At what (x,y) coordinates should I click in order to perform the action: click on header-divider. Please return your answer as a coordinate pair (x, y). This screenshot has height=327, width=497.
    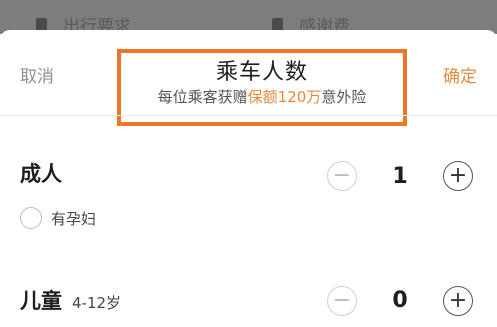
    Looking at the image, I should click on (248, 115).